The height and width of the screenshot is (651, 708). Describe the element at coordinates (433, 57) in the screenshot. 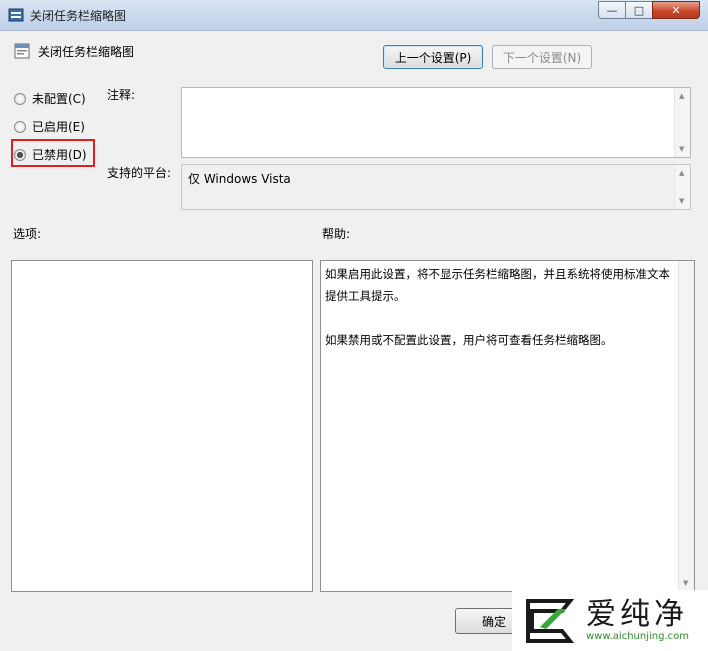

I see `previous-setting-button: 上一个设置(P)` at that location.